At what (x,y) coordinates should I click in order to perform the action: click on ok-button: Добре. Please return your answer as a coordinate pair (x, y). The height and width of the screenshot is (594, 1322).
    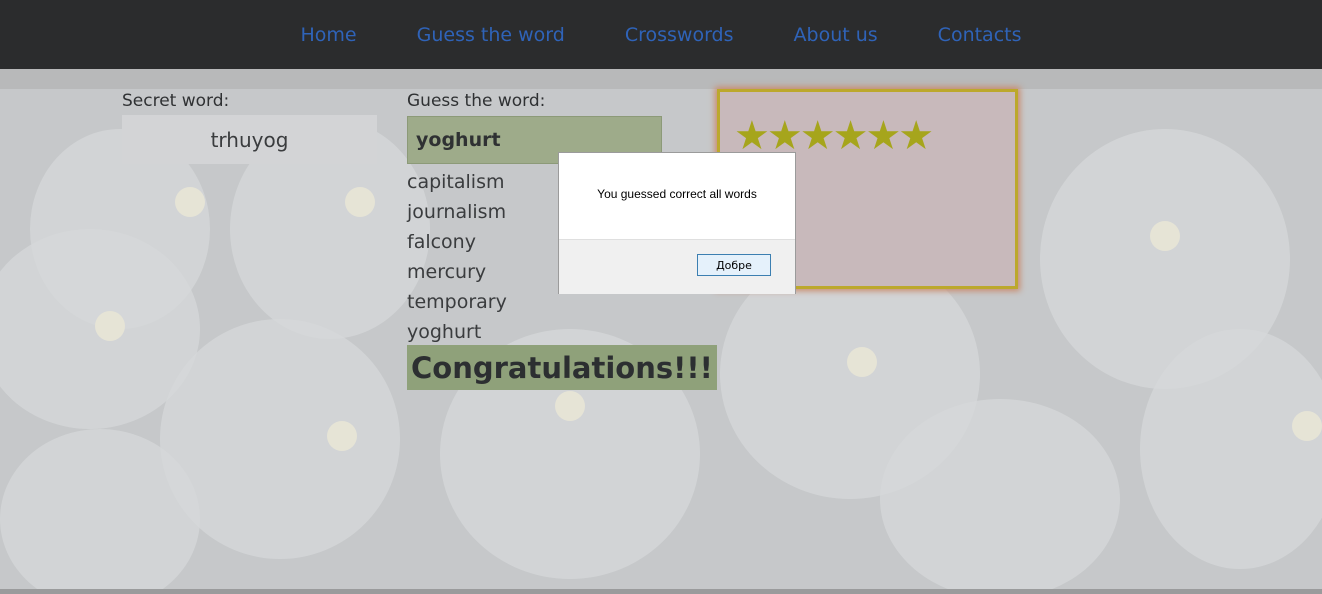
    Looking at the image, I should click on (734, 265).